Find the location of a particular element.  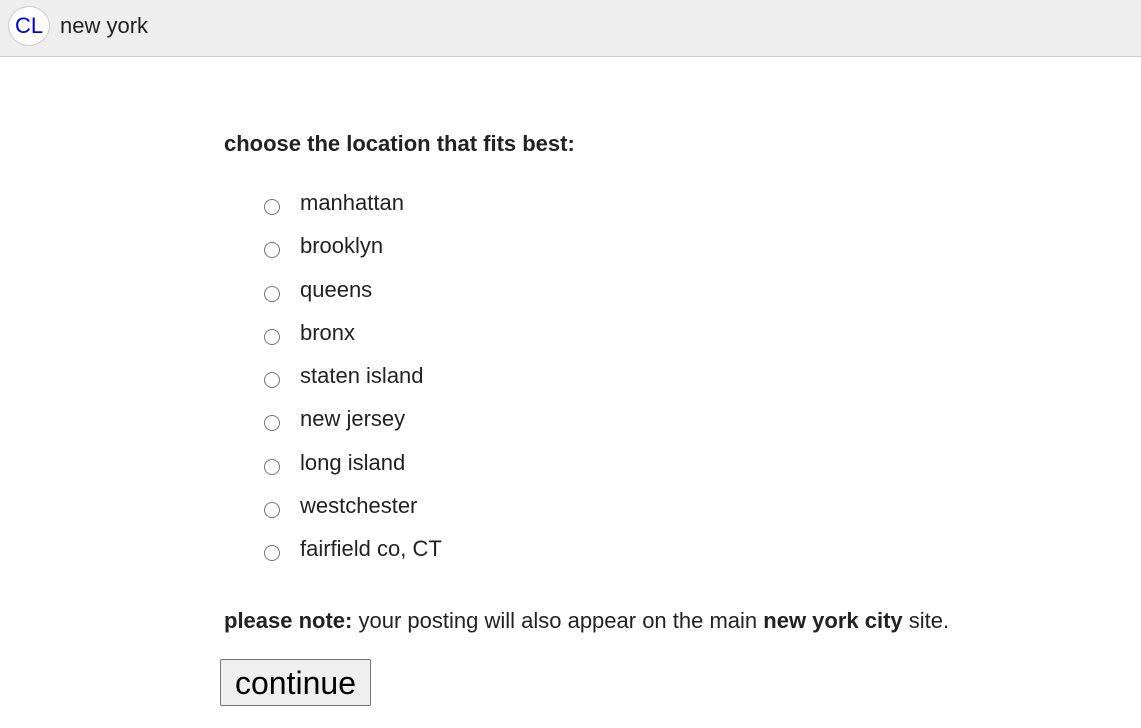

option-long-island: long island is located at coordinates (353, 469).